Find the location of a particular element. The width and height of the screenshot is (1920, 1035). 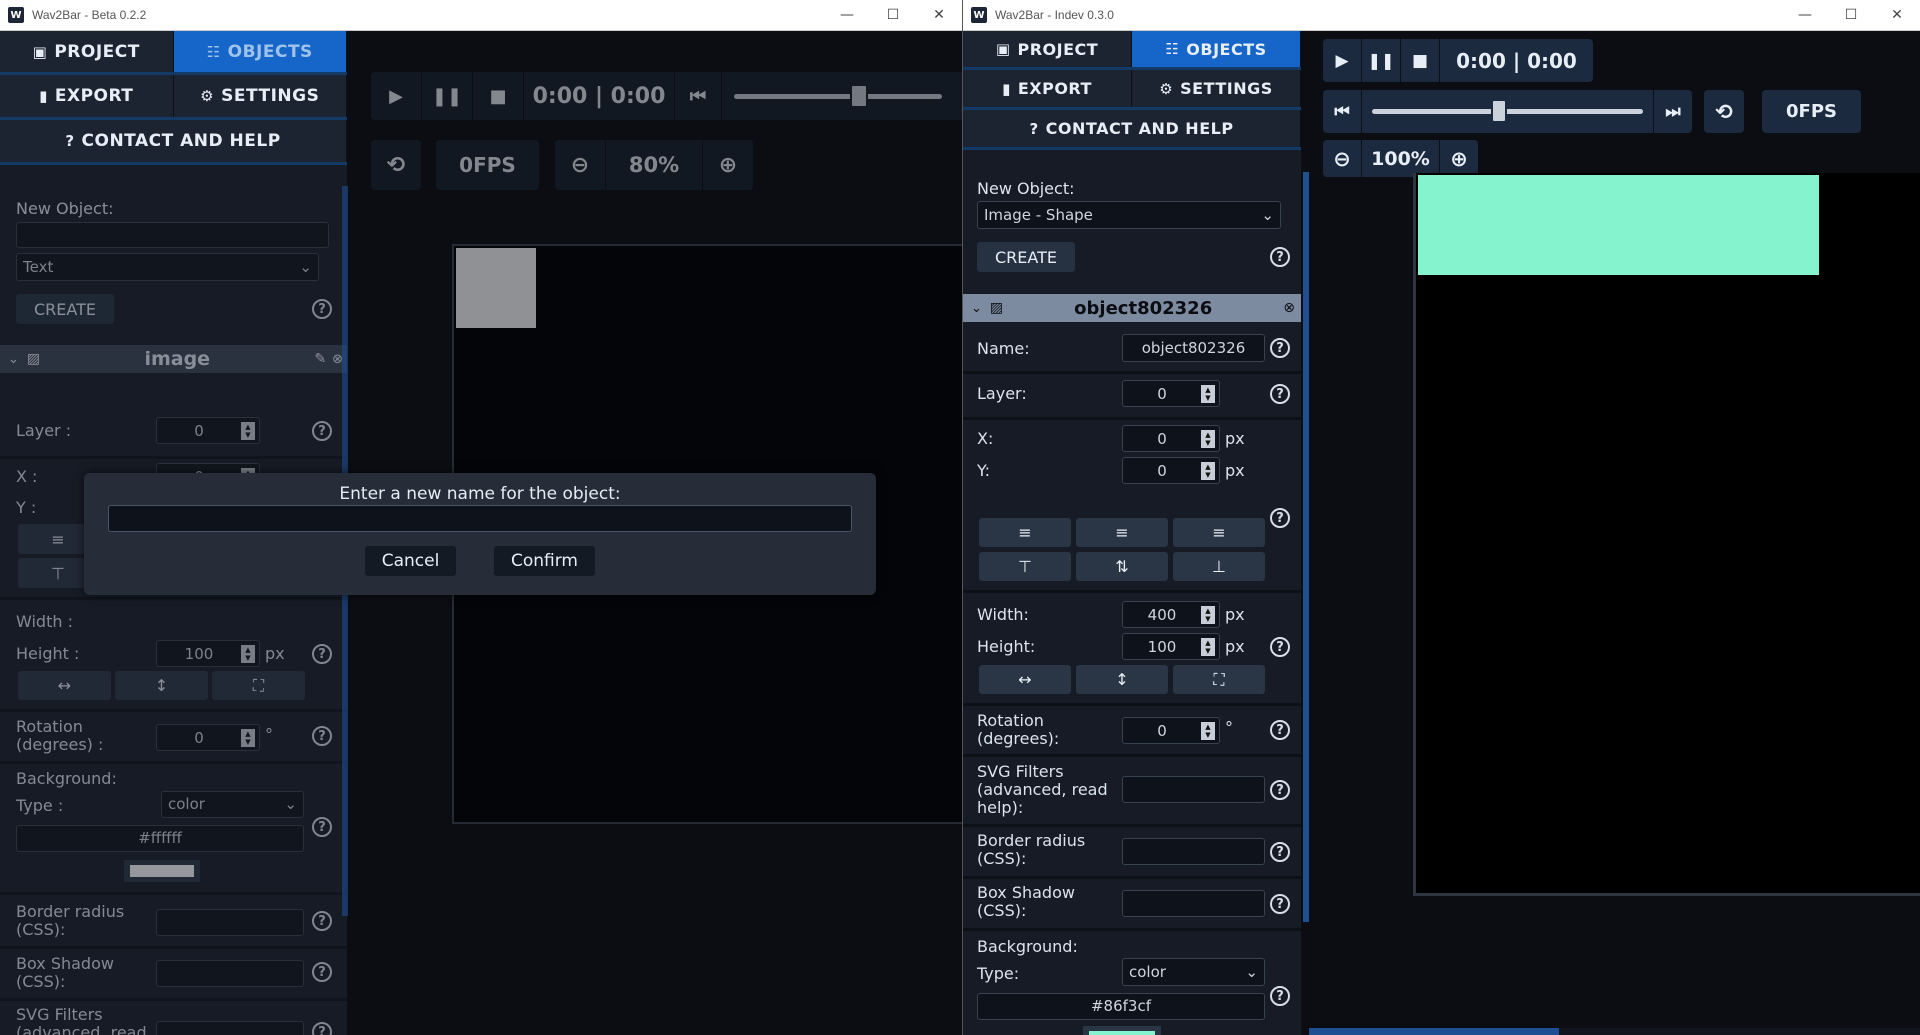

new-object-type-select: Image - Shape ⌄ is located at coordinates (1129, 215).